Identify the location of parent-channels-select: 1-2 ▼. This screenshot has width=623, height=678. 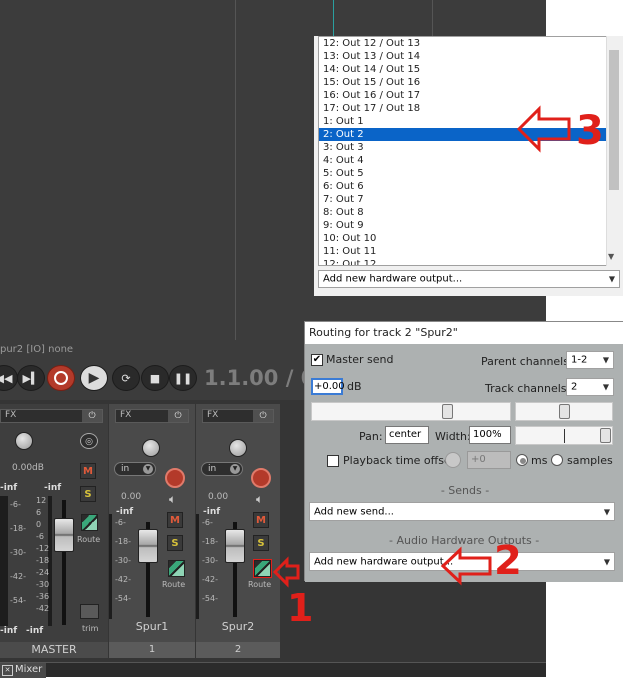
(590, 360).